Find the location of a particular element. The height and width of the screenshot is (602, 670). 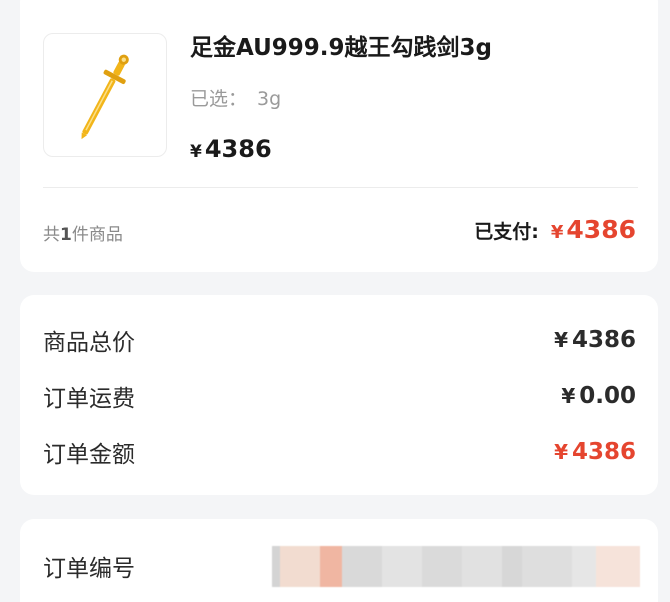

price-amount: 4386 is located at coordinates (238, 149).